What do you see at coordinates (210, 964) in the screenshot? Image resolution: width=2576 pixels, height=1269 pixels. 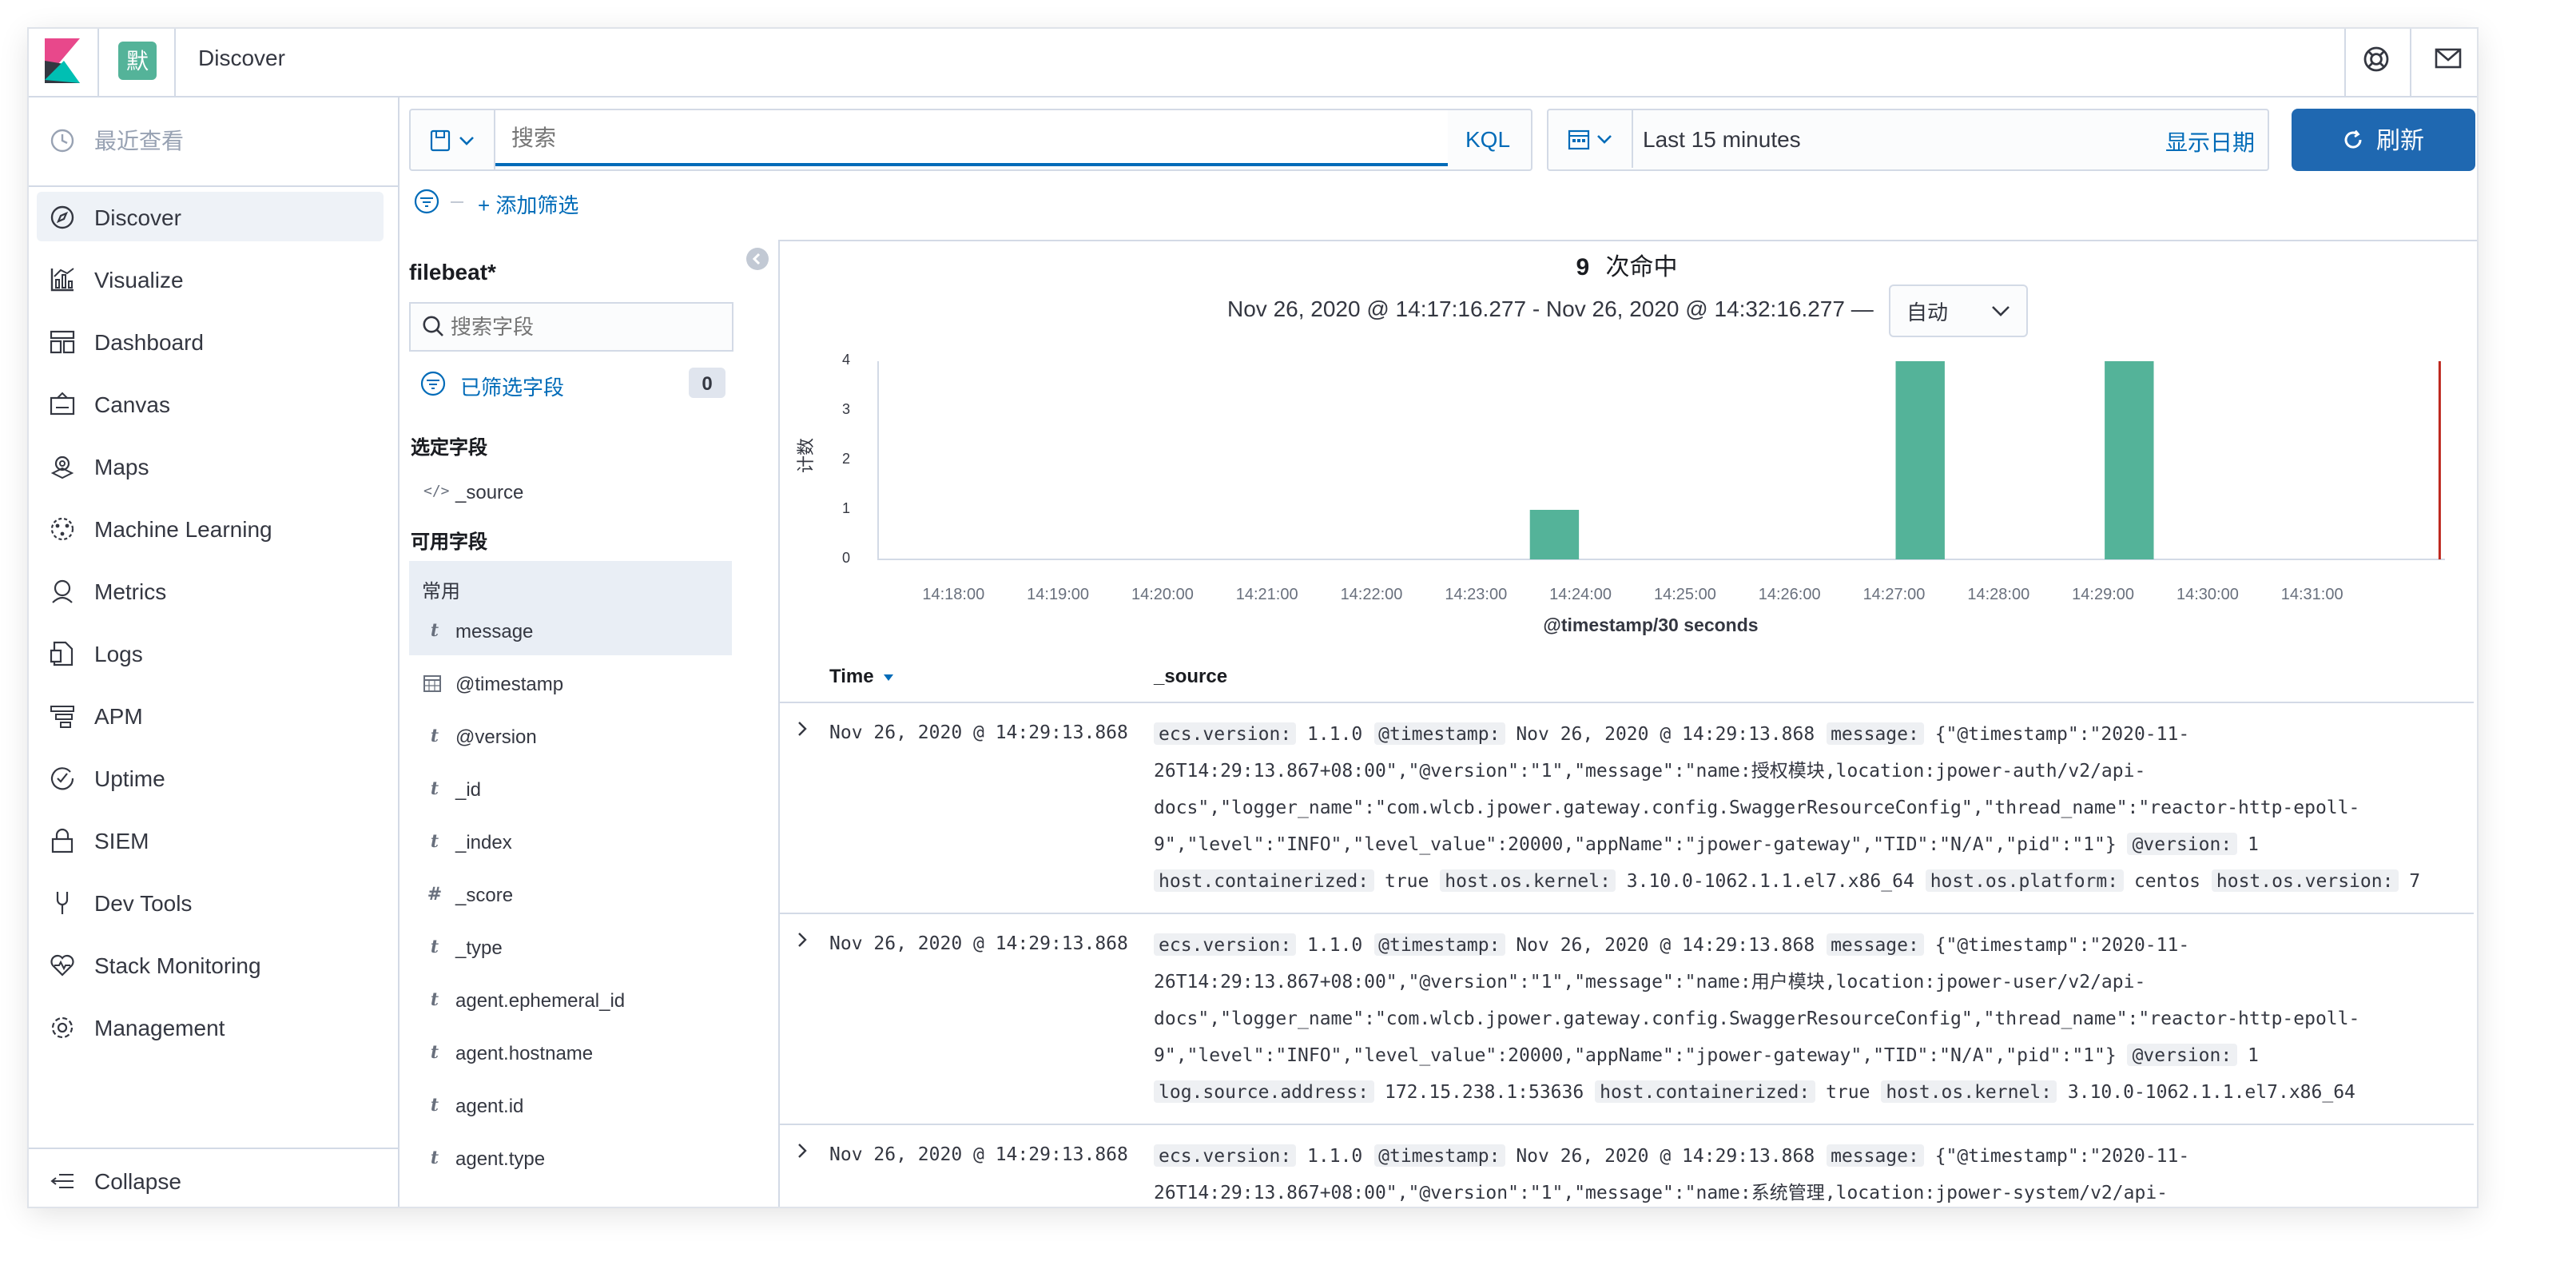 I see `nav-item-stack-monitoring: Stack Monitoring` at bounding box center [210, 964].